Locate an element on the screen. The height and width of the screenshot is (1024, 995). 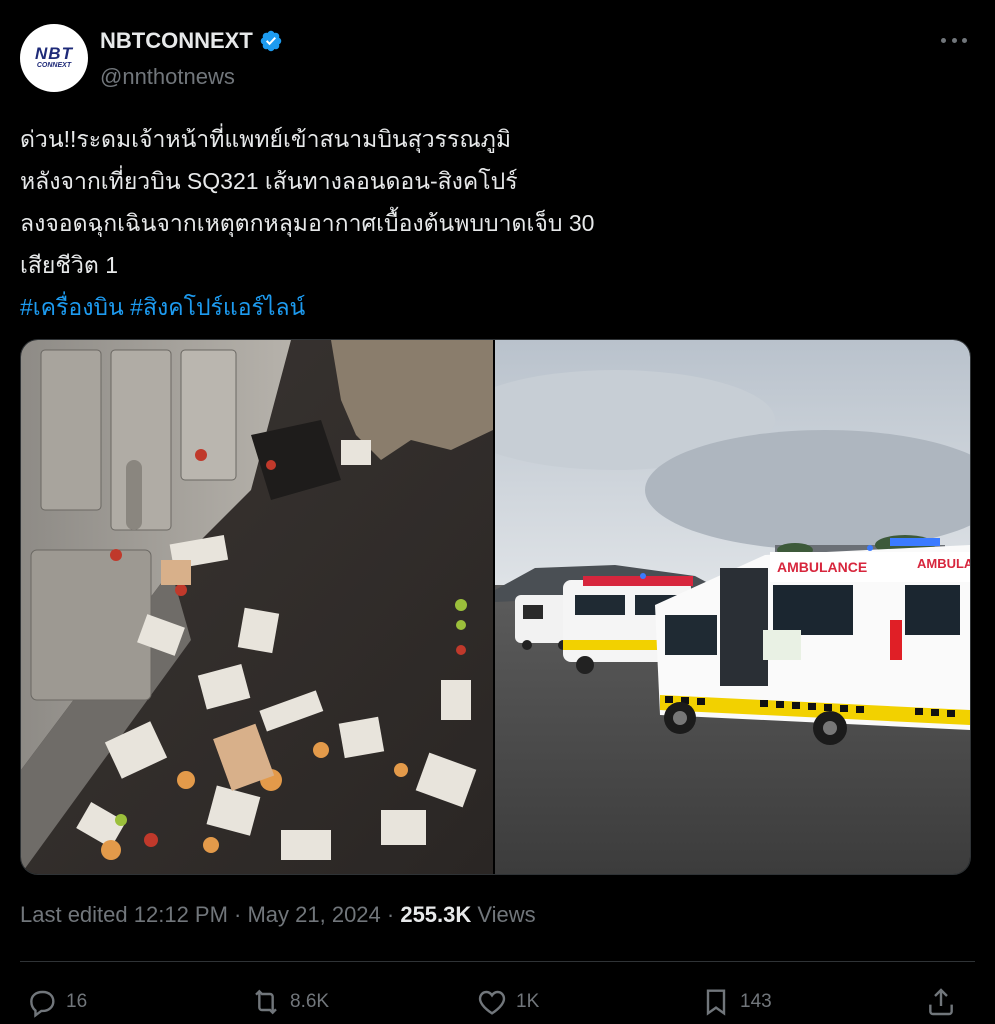
bookmark-button: 143 is located at coordinates (736, 1002).